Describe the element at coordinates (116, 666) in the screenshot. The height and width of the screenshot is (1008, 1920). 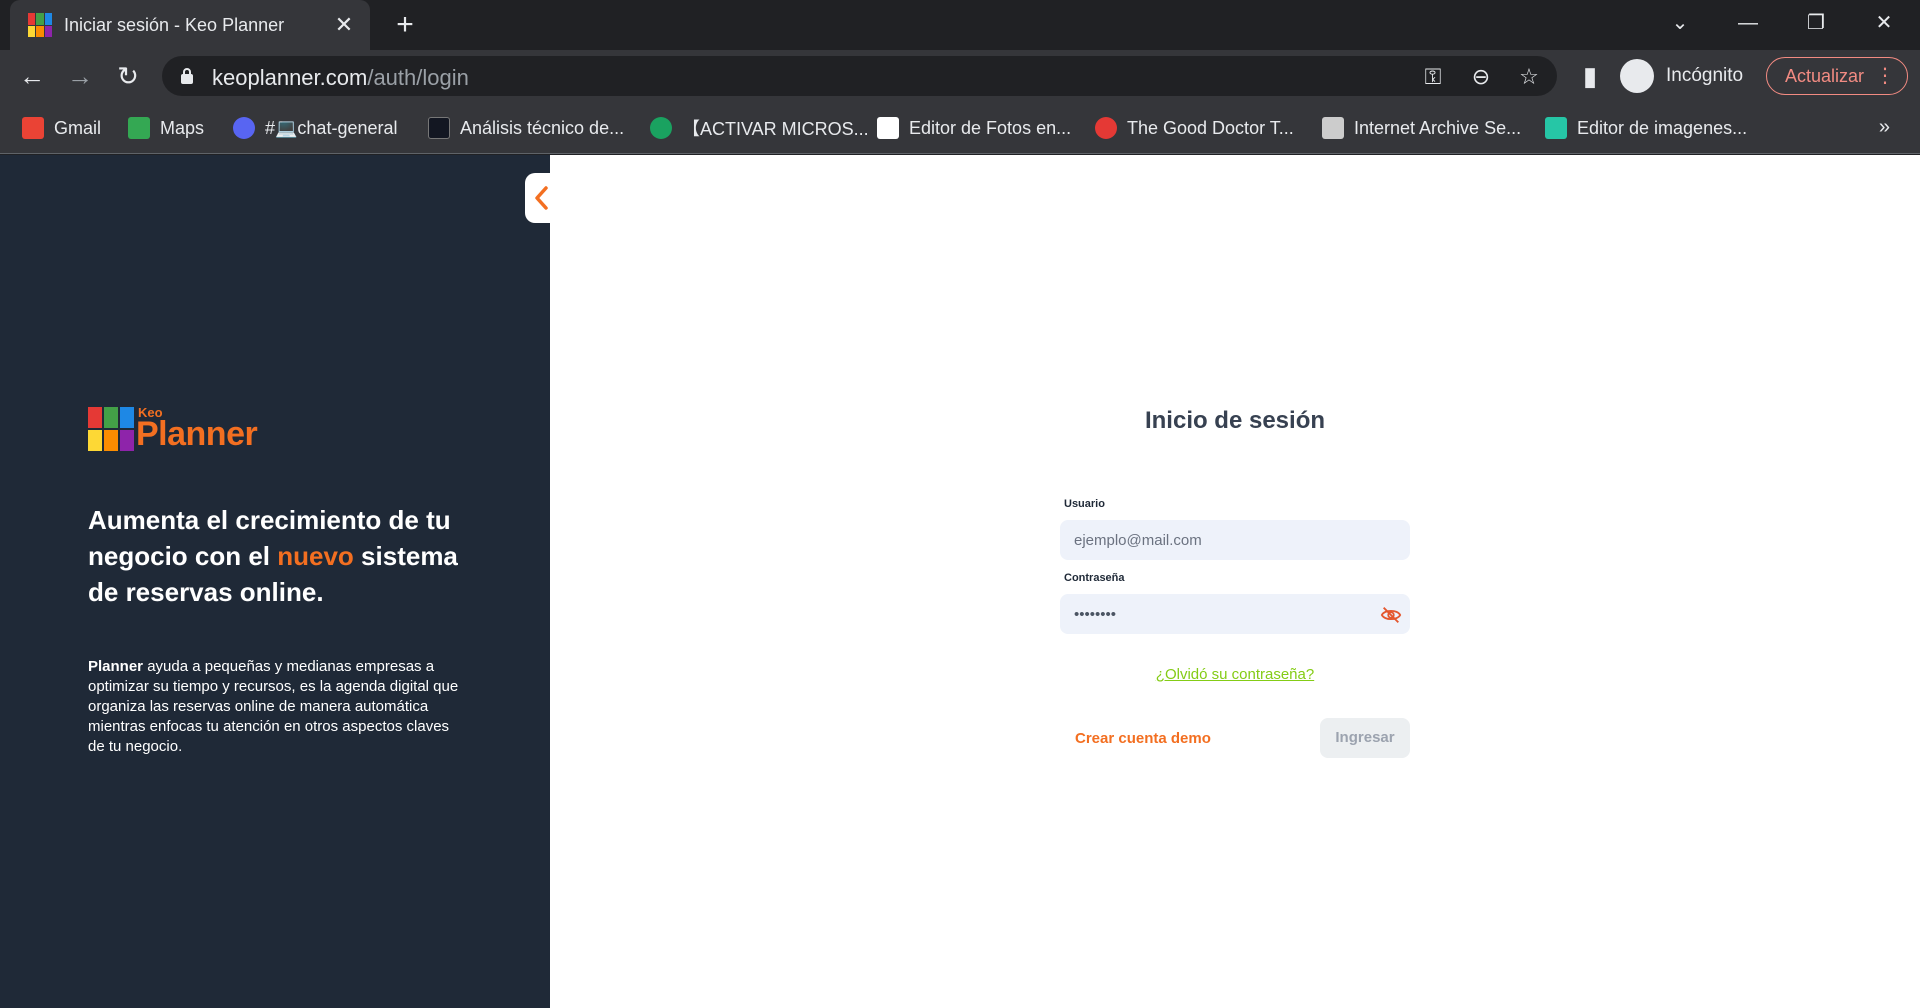
I see `desc-bold: Planner` at that location.